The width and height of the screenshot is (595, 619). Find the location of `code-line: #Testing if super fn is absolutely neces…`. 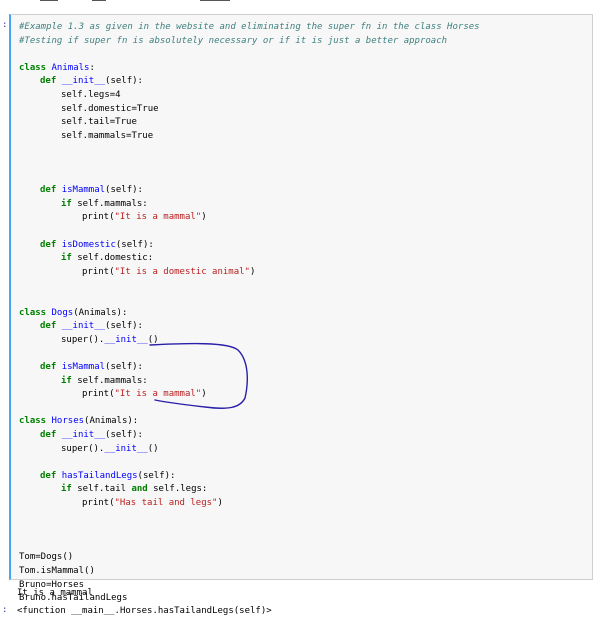

code-line: #Testing if super fn is absolutely neces… is located at coordinates (233, 41).